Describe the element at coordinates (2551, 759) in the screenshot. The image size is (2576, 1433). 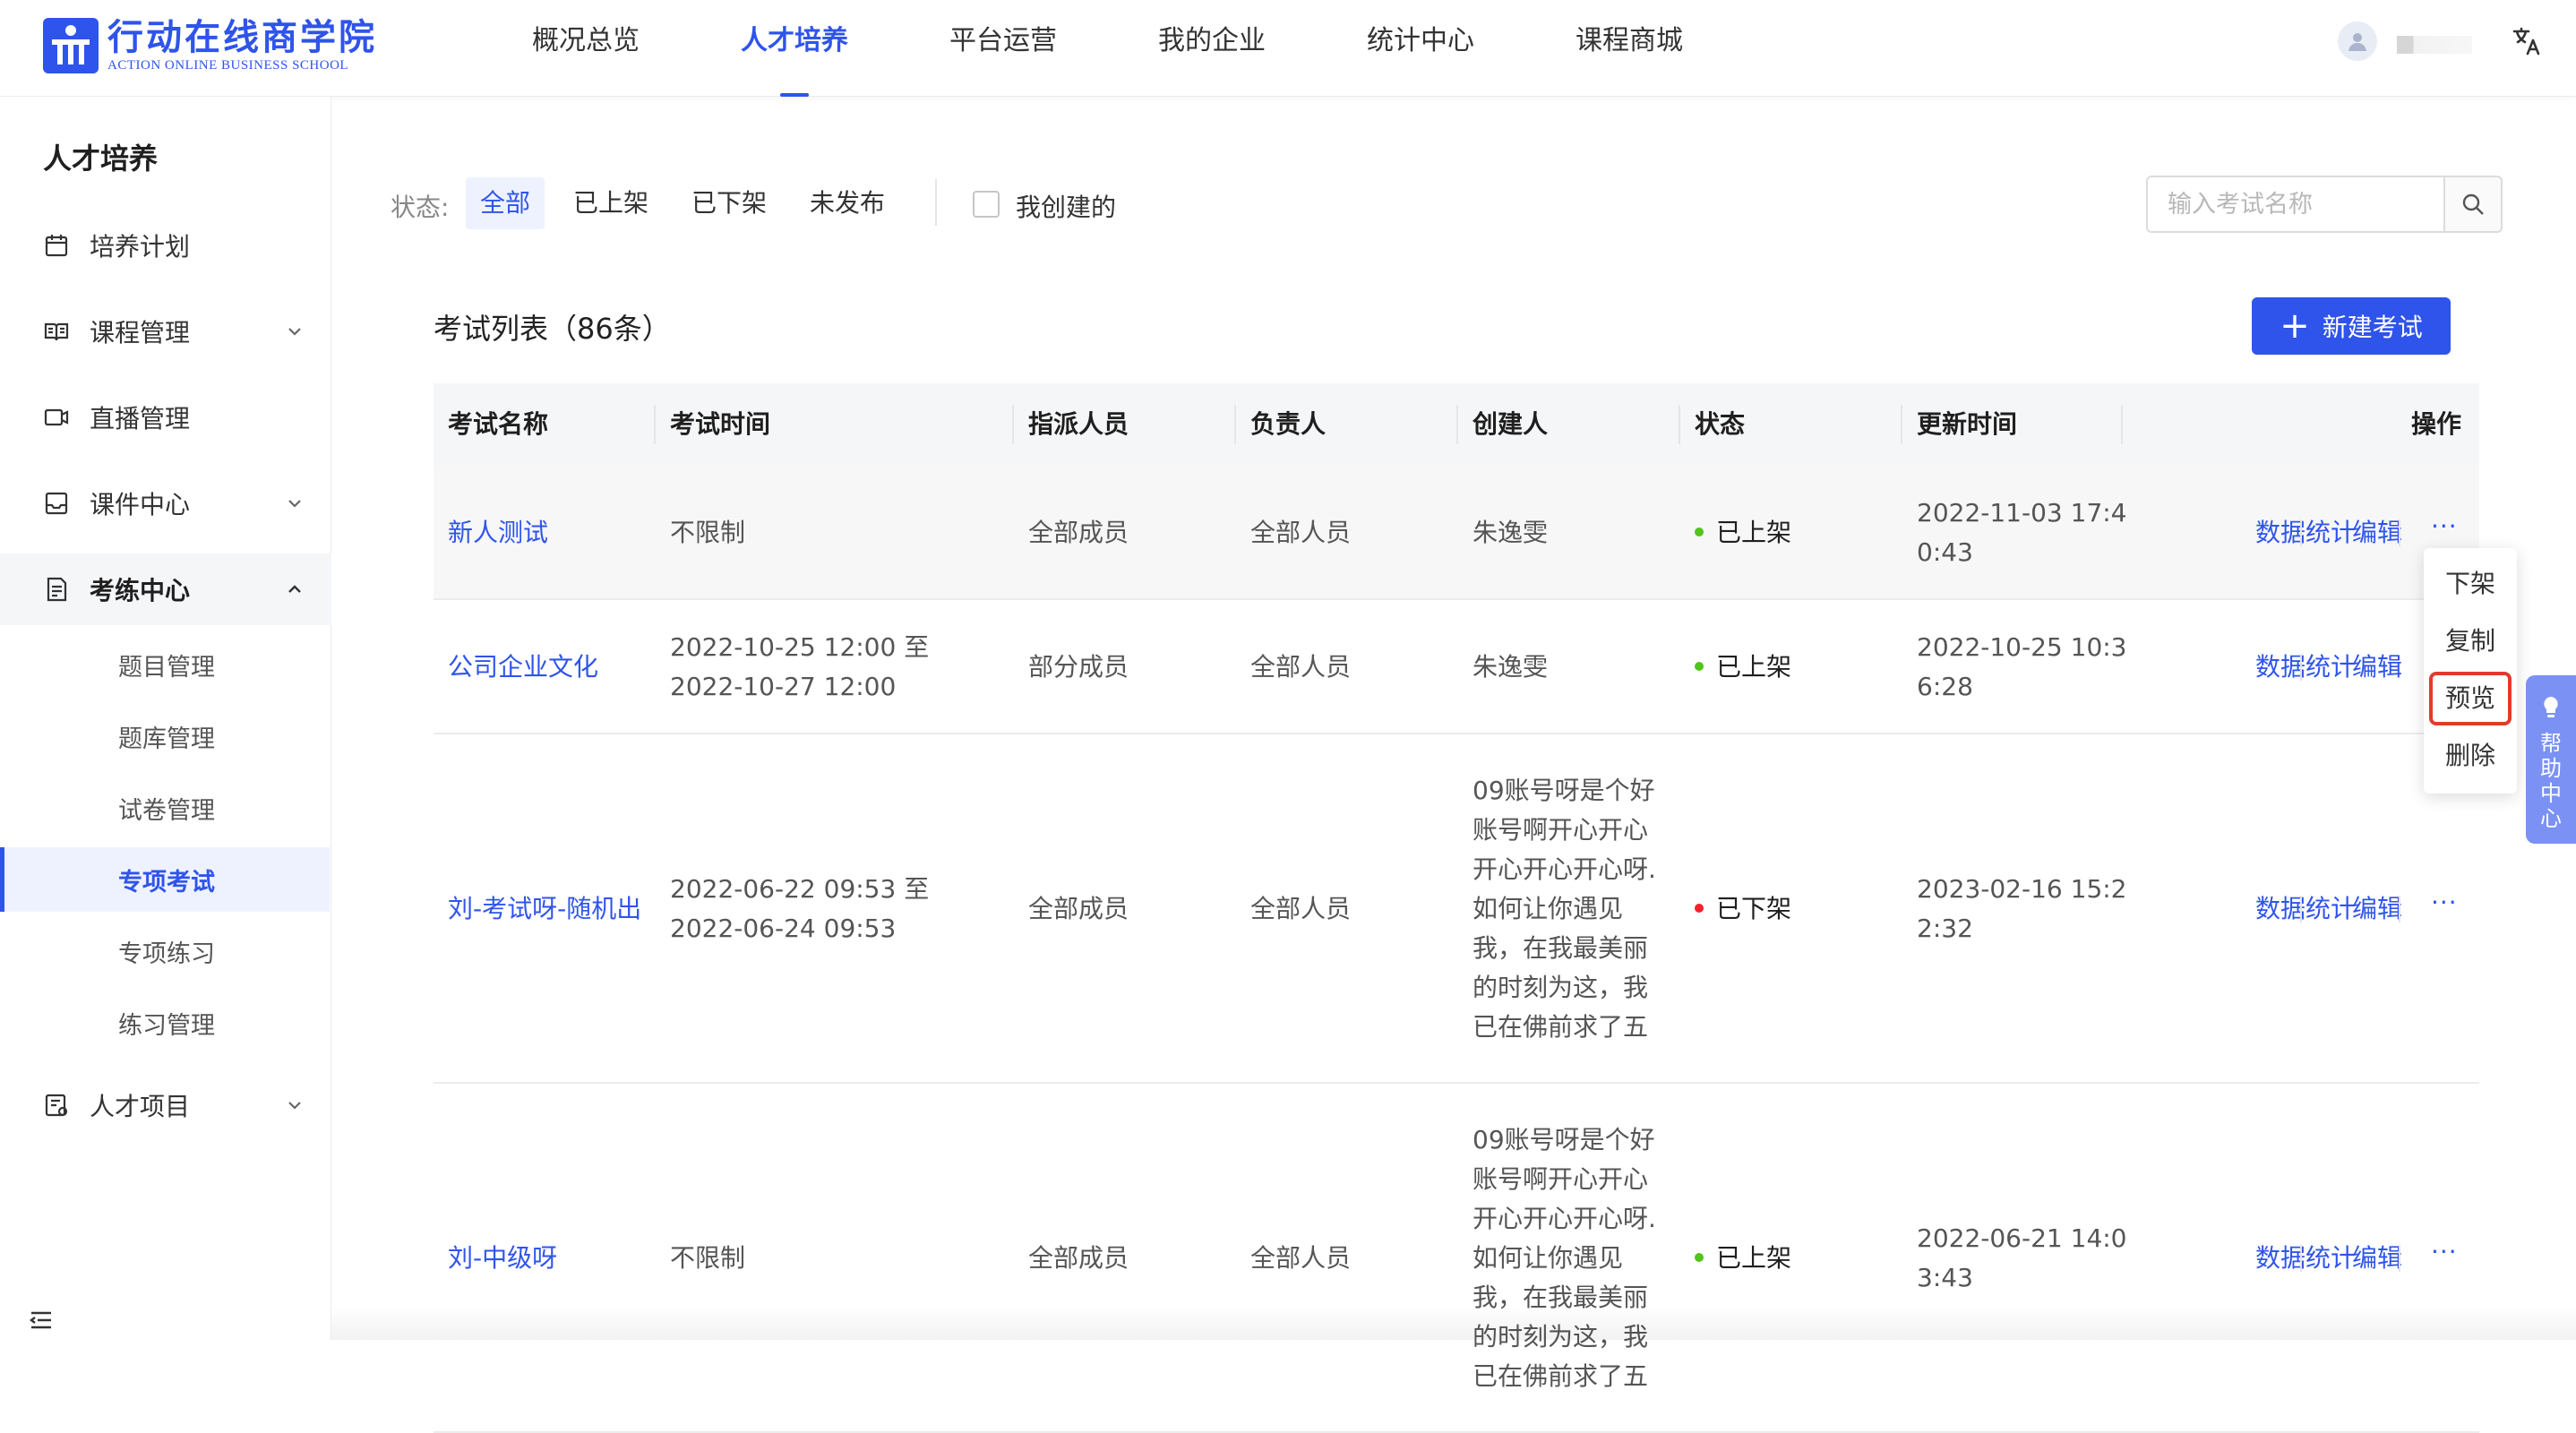
I see `help-center-tab: 帮助中心` at that location.